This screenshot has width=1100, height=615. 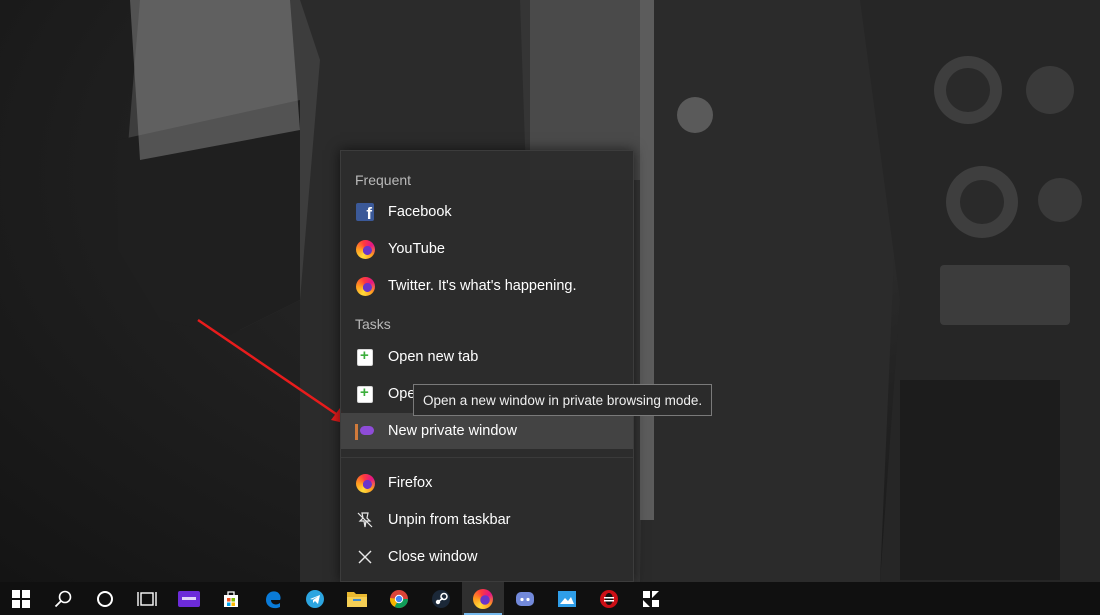 I want to click on item-label: Firefox, so click(x=410, y=483).